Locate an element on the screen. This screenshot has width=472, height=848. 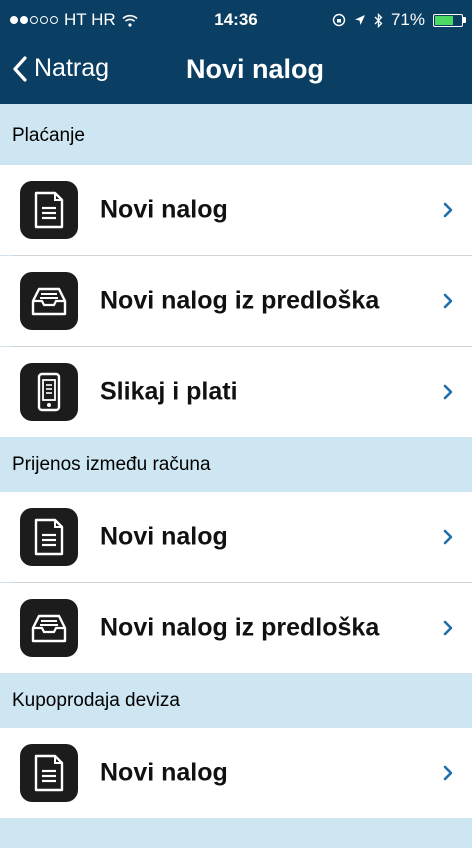
nav-bar: Natrag Novi nalog is located at coordinates (236, 72).